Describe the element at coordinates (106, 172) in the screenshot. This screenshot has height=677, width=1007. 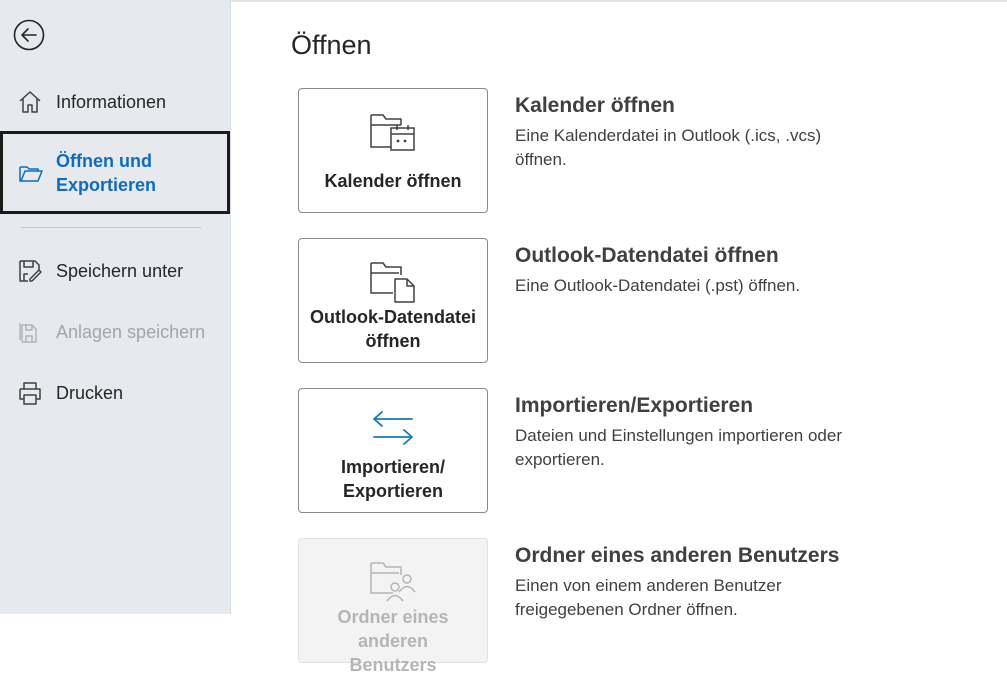
I see `sidebar-item-label: Öffnen und Exportieren` at that location.